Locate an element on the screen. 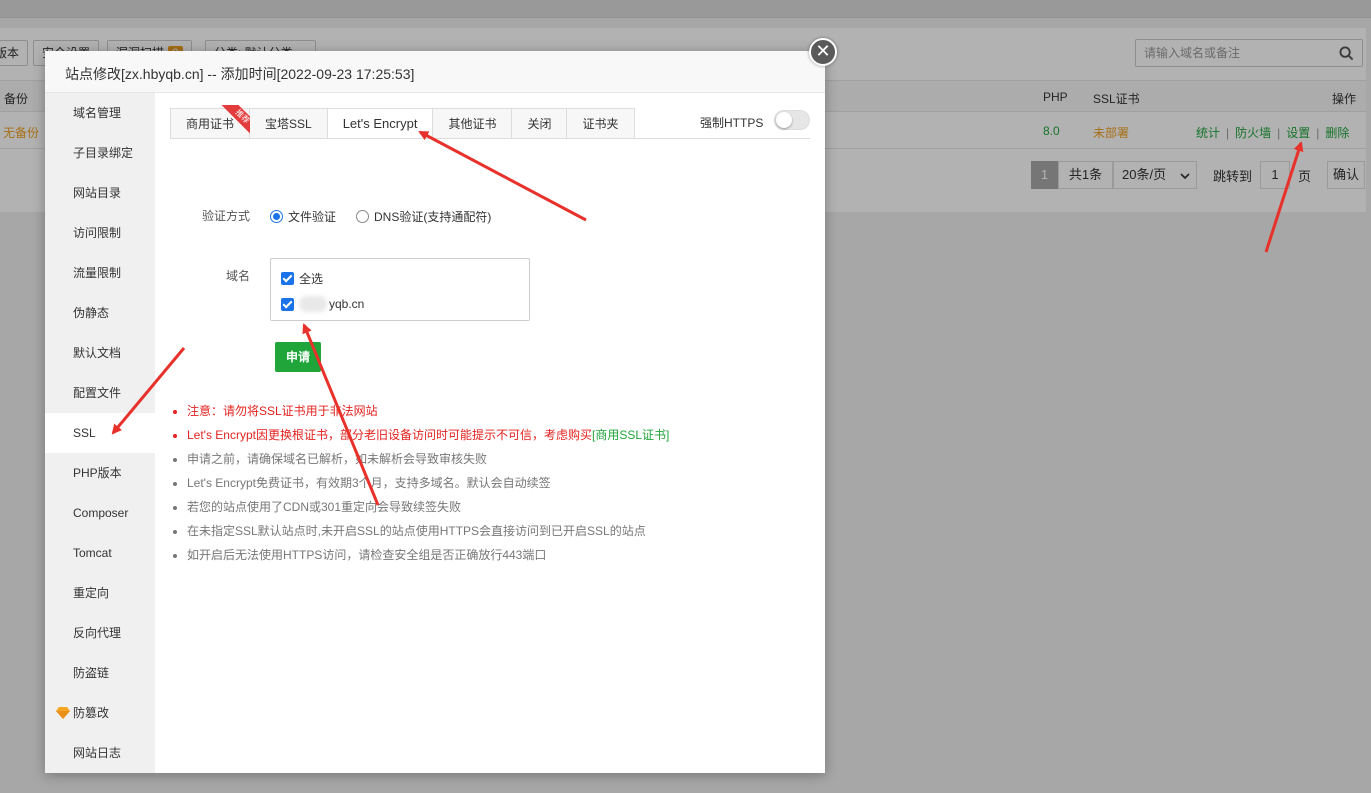 Image resolution: width=1371 pixels, height=793 pixels. close-icon: ✕ is located at coordinates (823, 51).